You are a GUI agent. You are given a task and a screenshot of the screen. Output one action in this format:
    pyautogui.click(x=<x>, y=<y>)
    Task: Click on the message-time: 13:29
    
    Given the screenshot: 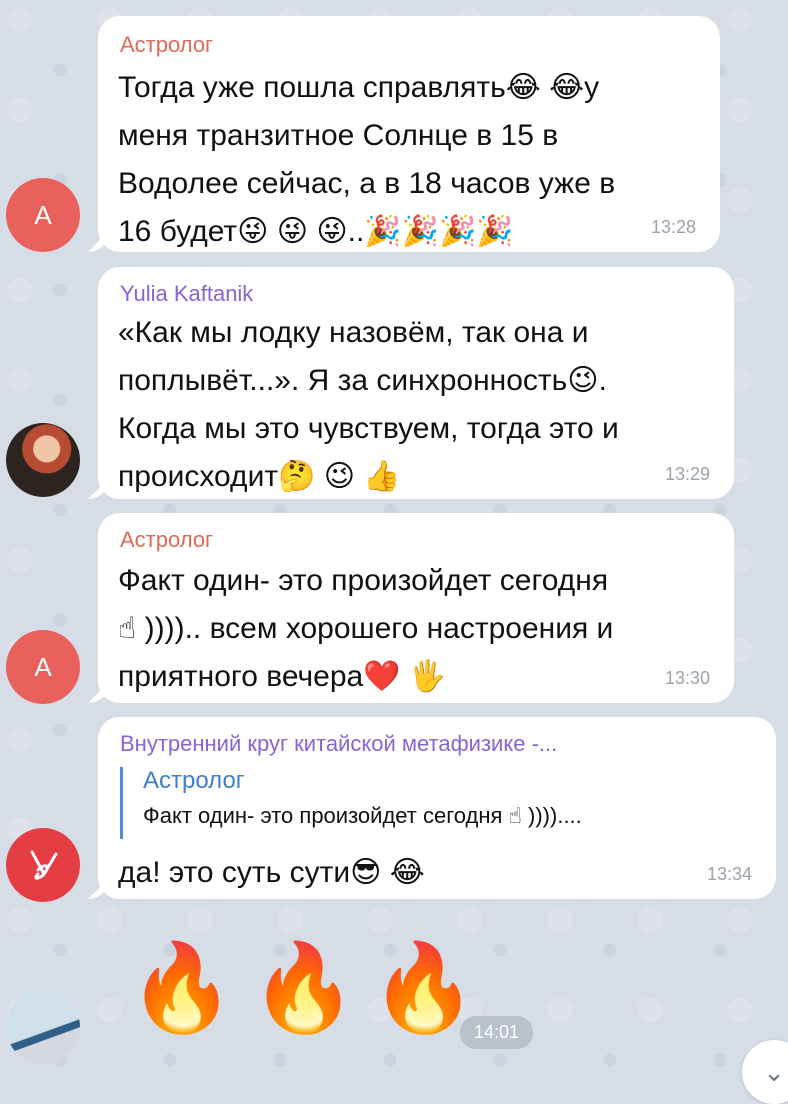 What is the action you would take?
    pyautogui.click(x=687, y=474)
    